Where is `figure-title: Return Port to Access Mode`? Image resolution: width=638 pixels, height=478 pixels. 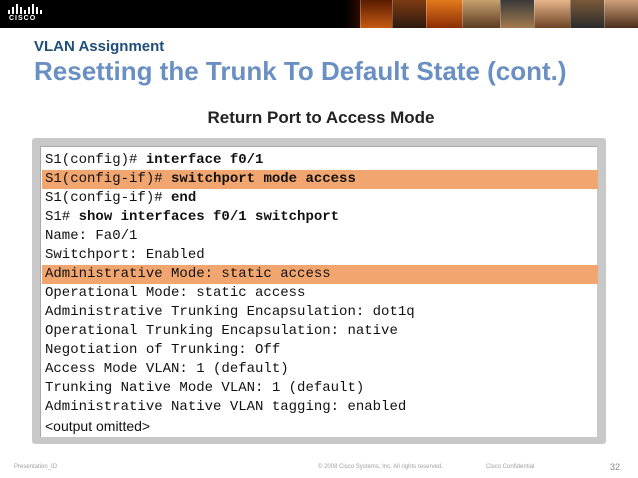 figure-title: Return Port to Access Mode is located at coordinates (319, 118).